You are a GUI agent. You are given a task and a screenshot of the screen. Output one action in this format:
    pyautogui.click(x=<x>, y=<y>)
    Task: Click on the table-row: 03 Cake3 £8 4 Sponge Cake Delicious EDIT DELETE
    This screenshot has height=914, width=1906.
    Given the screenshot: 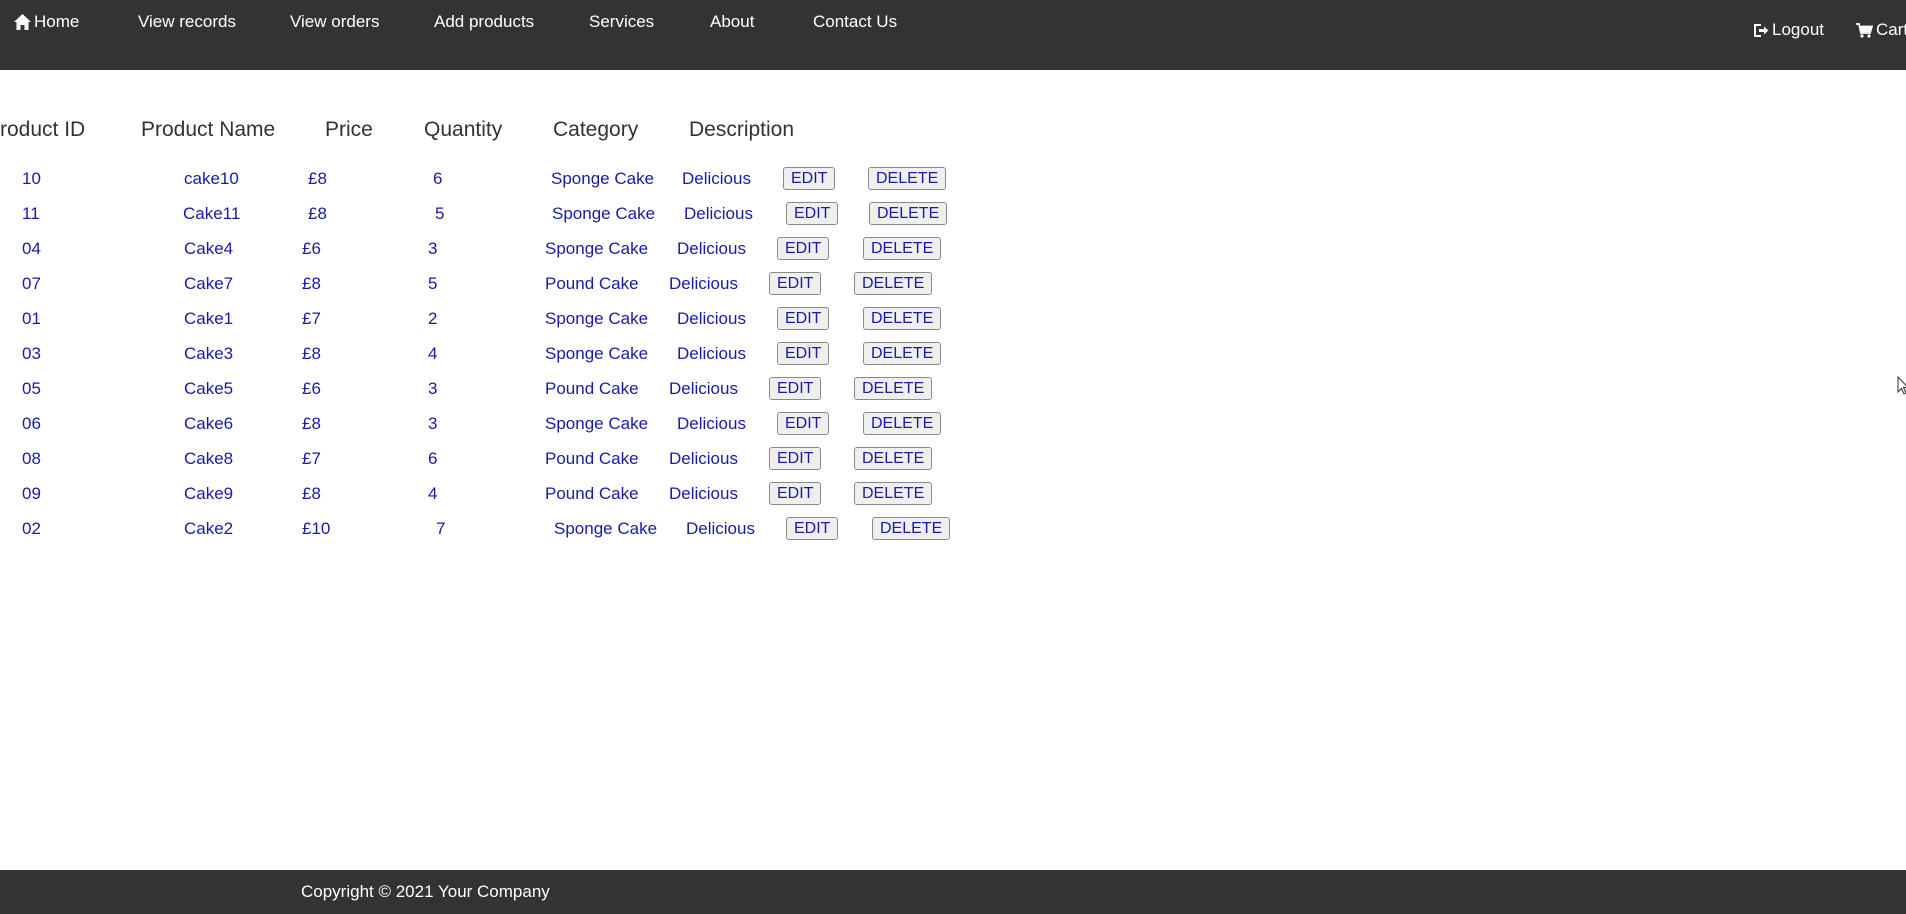 What is the action you would take?
    pyautogui.click(x=500, y=354)
    